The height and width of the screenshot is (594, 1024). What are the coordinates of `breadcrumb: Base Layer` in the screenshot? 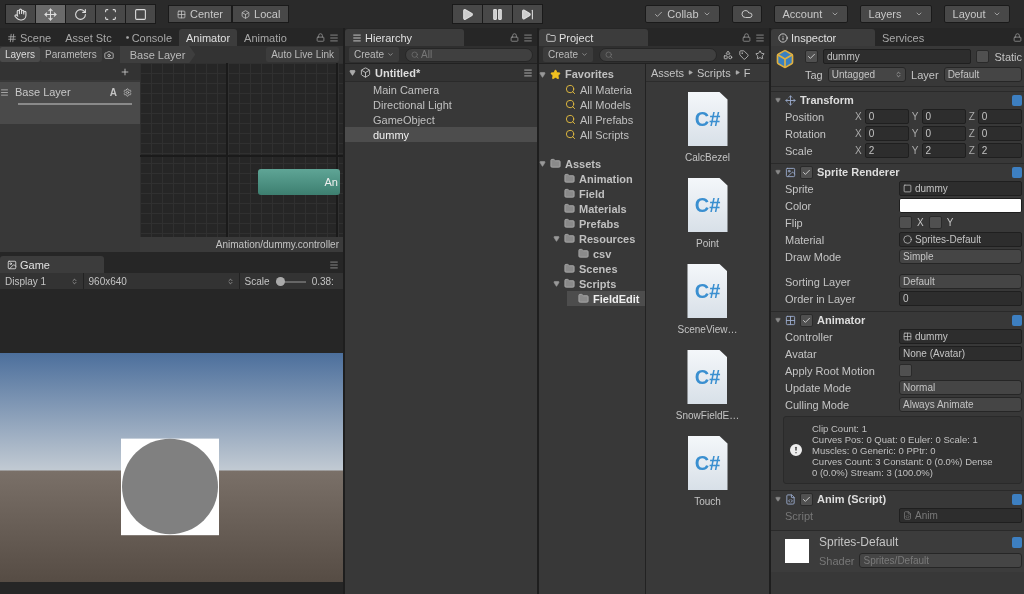 It's located at (157, 54).